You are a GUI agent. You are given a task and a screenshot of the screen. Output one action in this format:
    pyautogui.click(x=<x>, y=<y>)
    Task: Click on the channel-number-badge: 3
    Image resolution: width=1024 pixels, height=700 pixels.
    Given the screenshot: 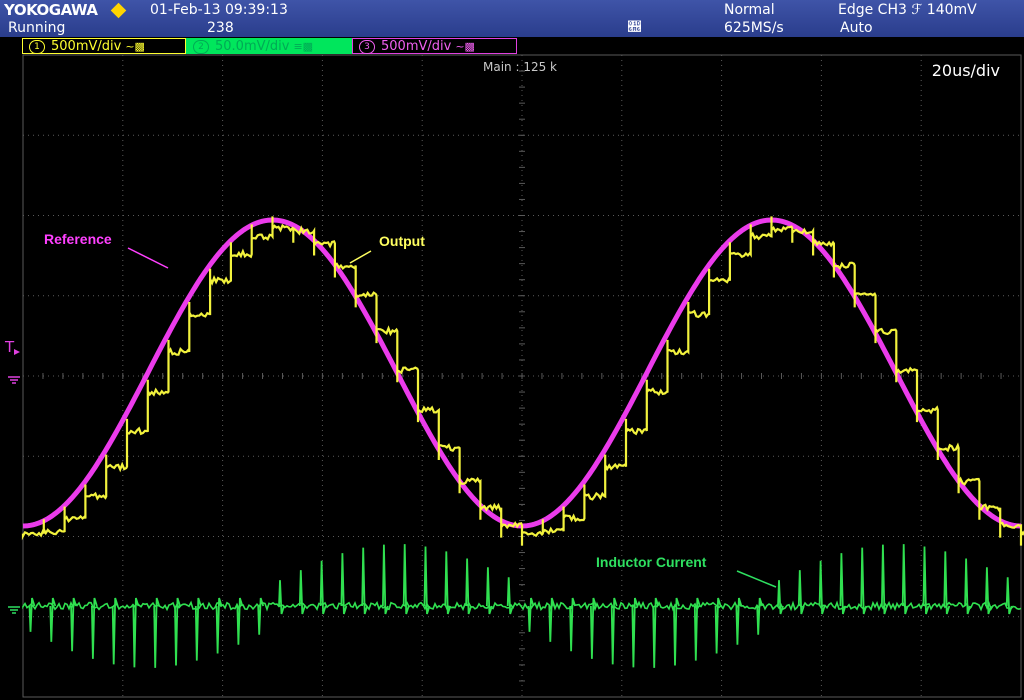 What is the action you would take?
    pyautogui.click(x=367, y=47)
    